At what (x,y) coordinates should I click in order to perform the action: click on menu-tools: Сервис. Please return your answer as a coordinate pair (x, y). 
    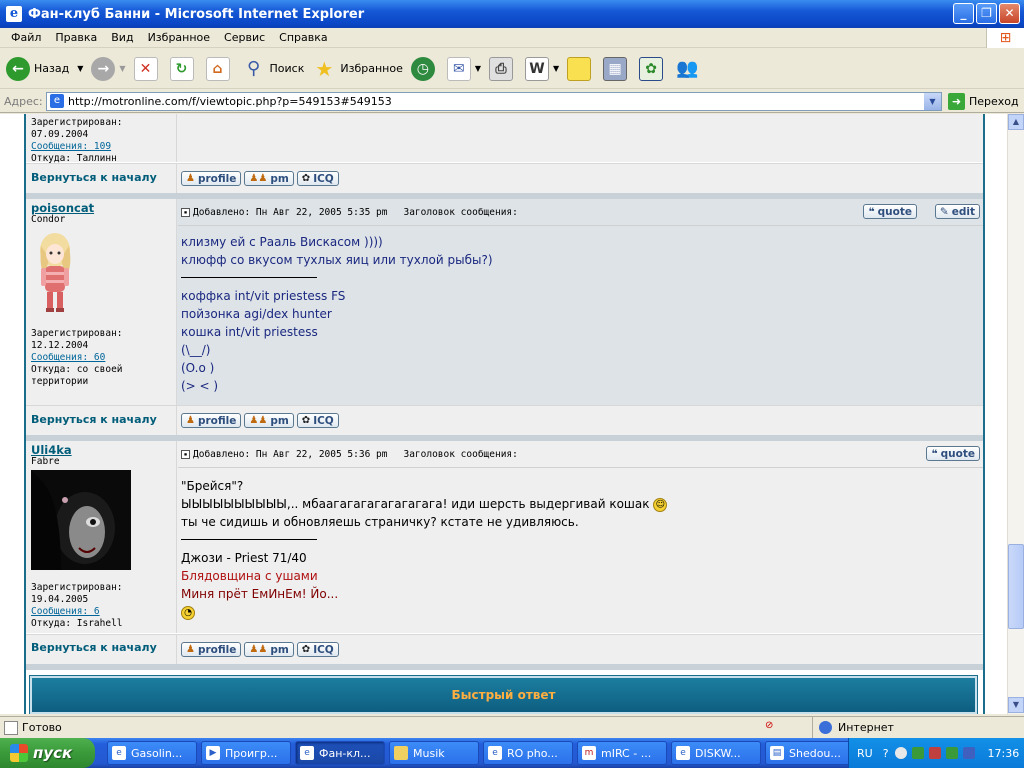
    Looking at the image, I should click on (244, 37).